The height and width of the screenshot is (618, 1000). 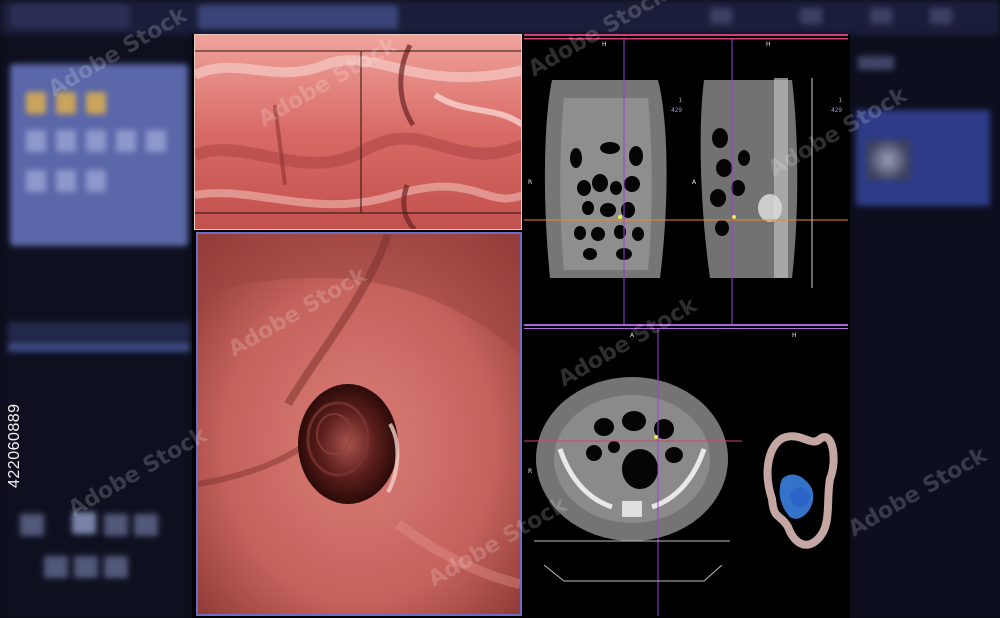 I want to click on study-thumbnail, so click(x=888, y=160).